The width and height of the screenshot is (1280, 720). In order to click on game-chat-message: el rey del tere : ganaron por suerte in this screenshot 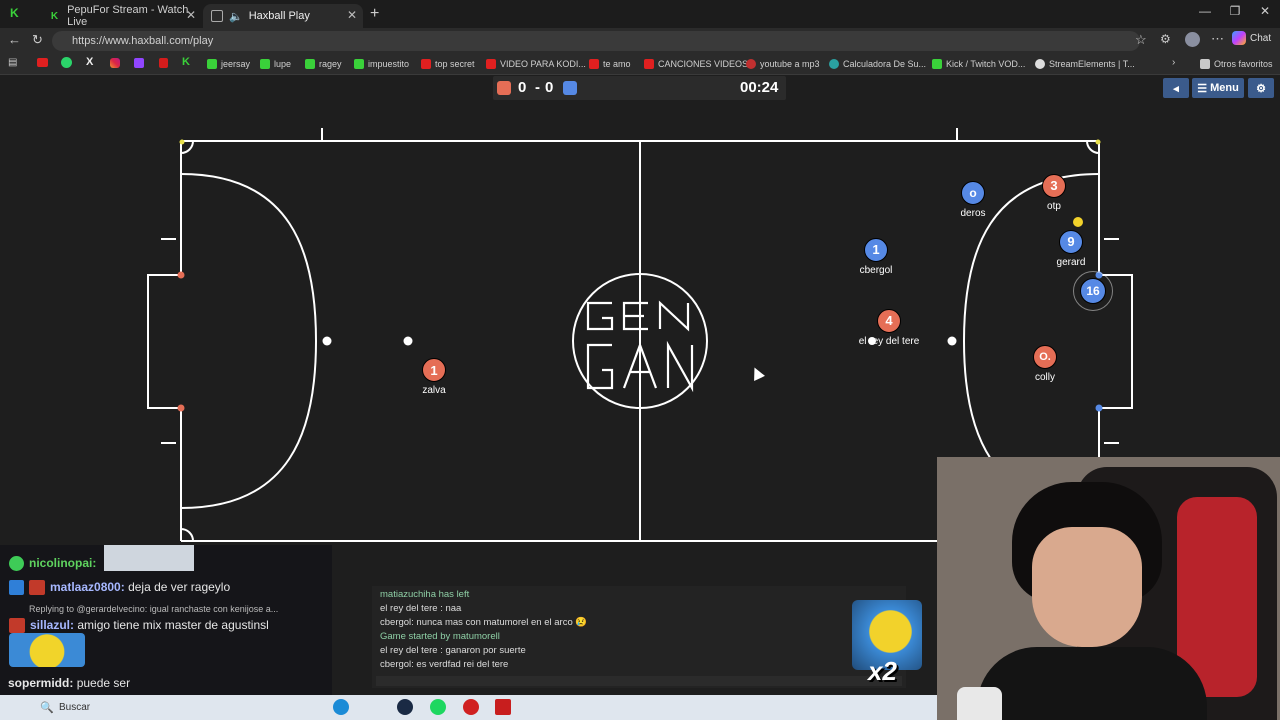, I will do `click(453, 650)`.